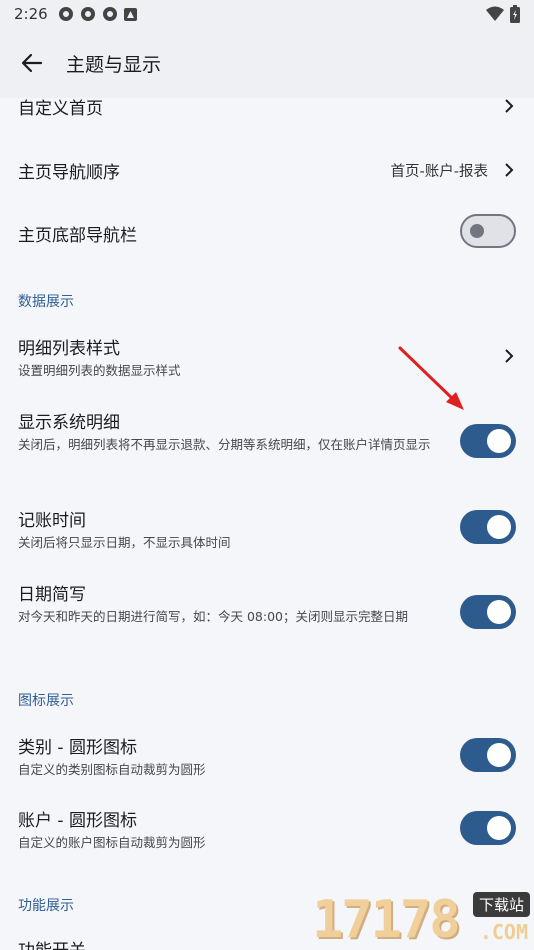 This screenshot has height=950, width=534. I want to click on show-system-detail-toggle, so click(488, 441).